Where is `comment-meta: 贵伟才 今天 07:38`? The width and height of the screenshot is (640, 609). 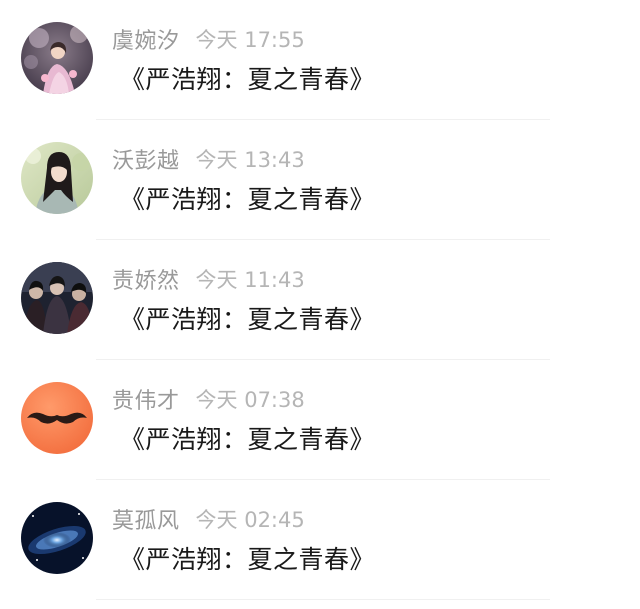
comment-meta: 贵伟才 今天 07:38 is located at coordinates (208, 399).